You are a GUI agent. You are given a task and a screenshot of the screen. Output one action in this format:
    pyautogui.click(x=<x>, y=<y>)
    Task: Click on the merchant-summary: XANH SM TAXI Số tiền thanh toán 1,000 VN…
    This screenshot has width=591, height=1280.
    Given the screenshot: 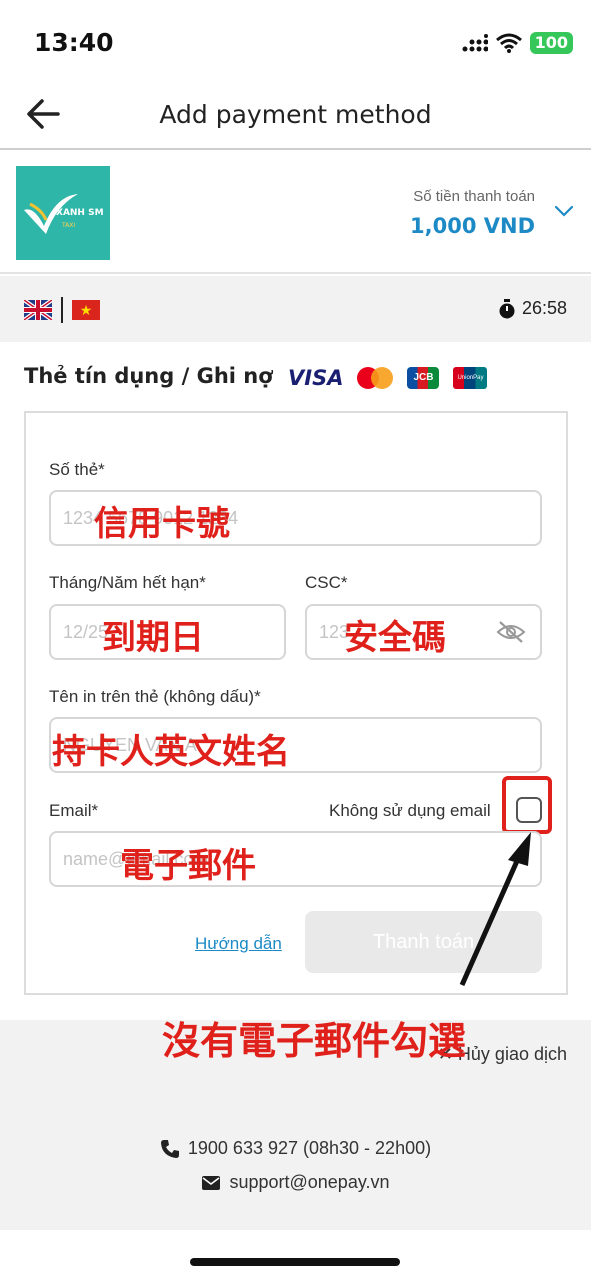 What is the action you would take?
    pyautogui.click(x=295, y=213)
    